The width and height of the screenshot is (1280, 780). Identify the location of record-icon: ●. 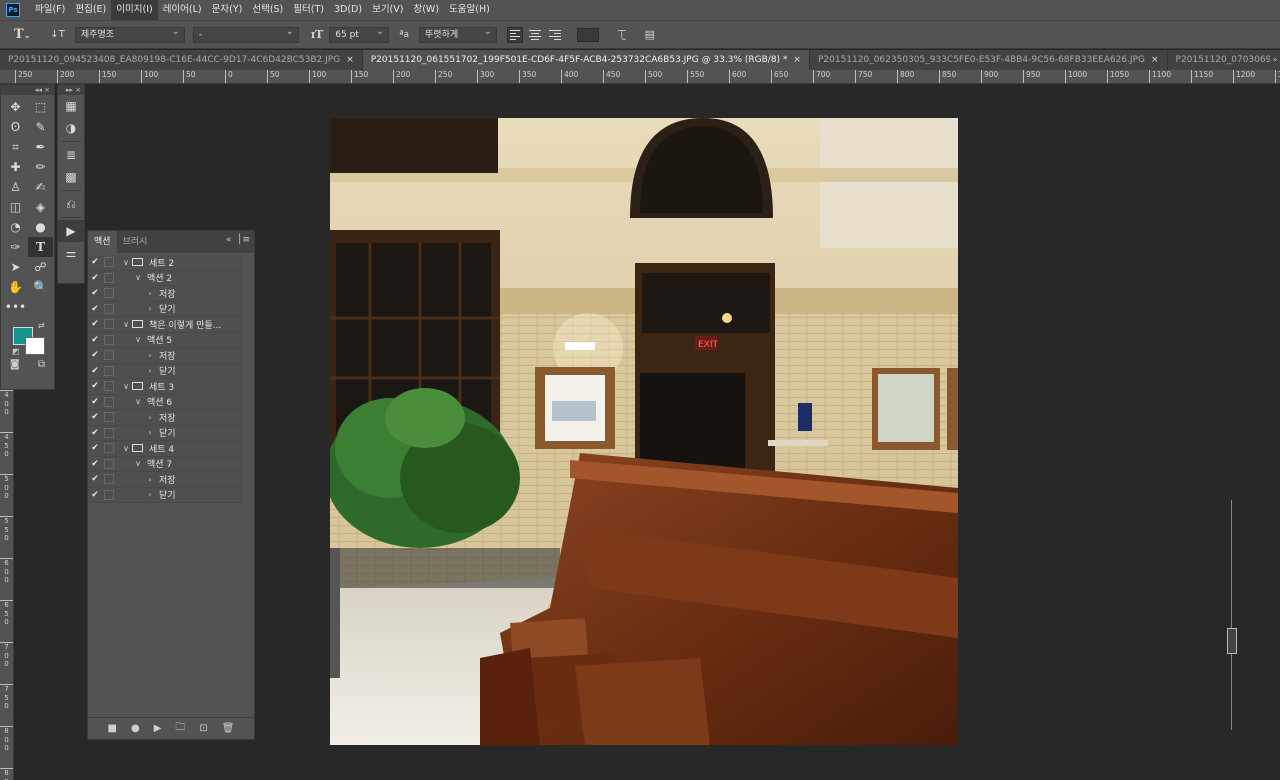
(135, 728).